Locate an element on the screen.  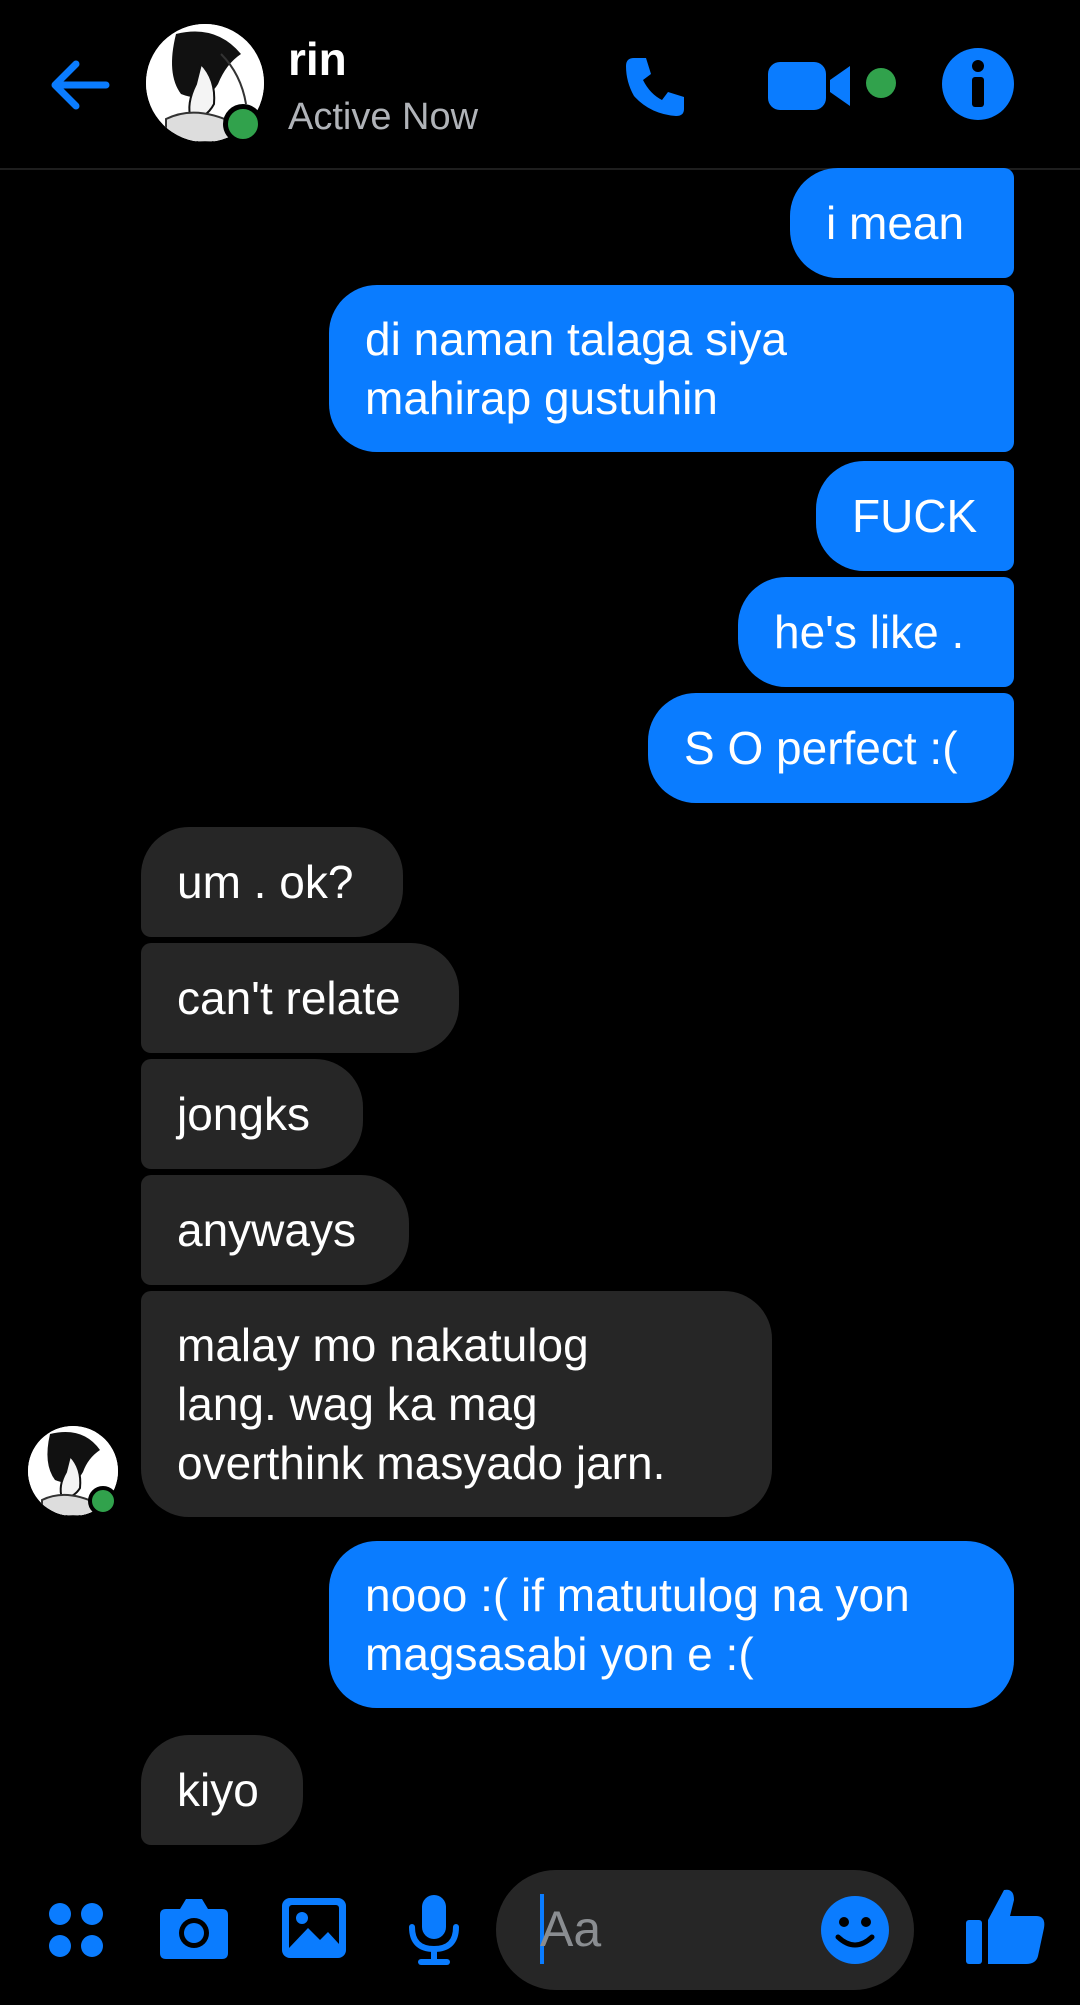
message-bubble-outgoing: FUCK is located at coordinates (915, 516).